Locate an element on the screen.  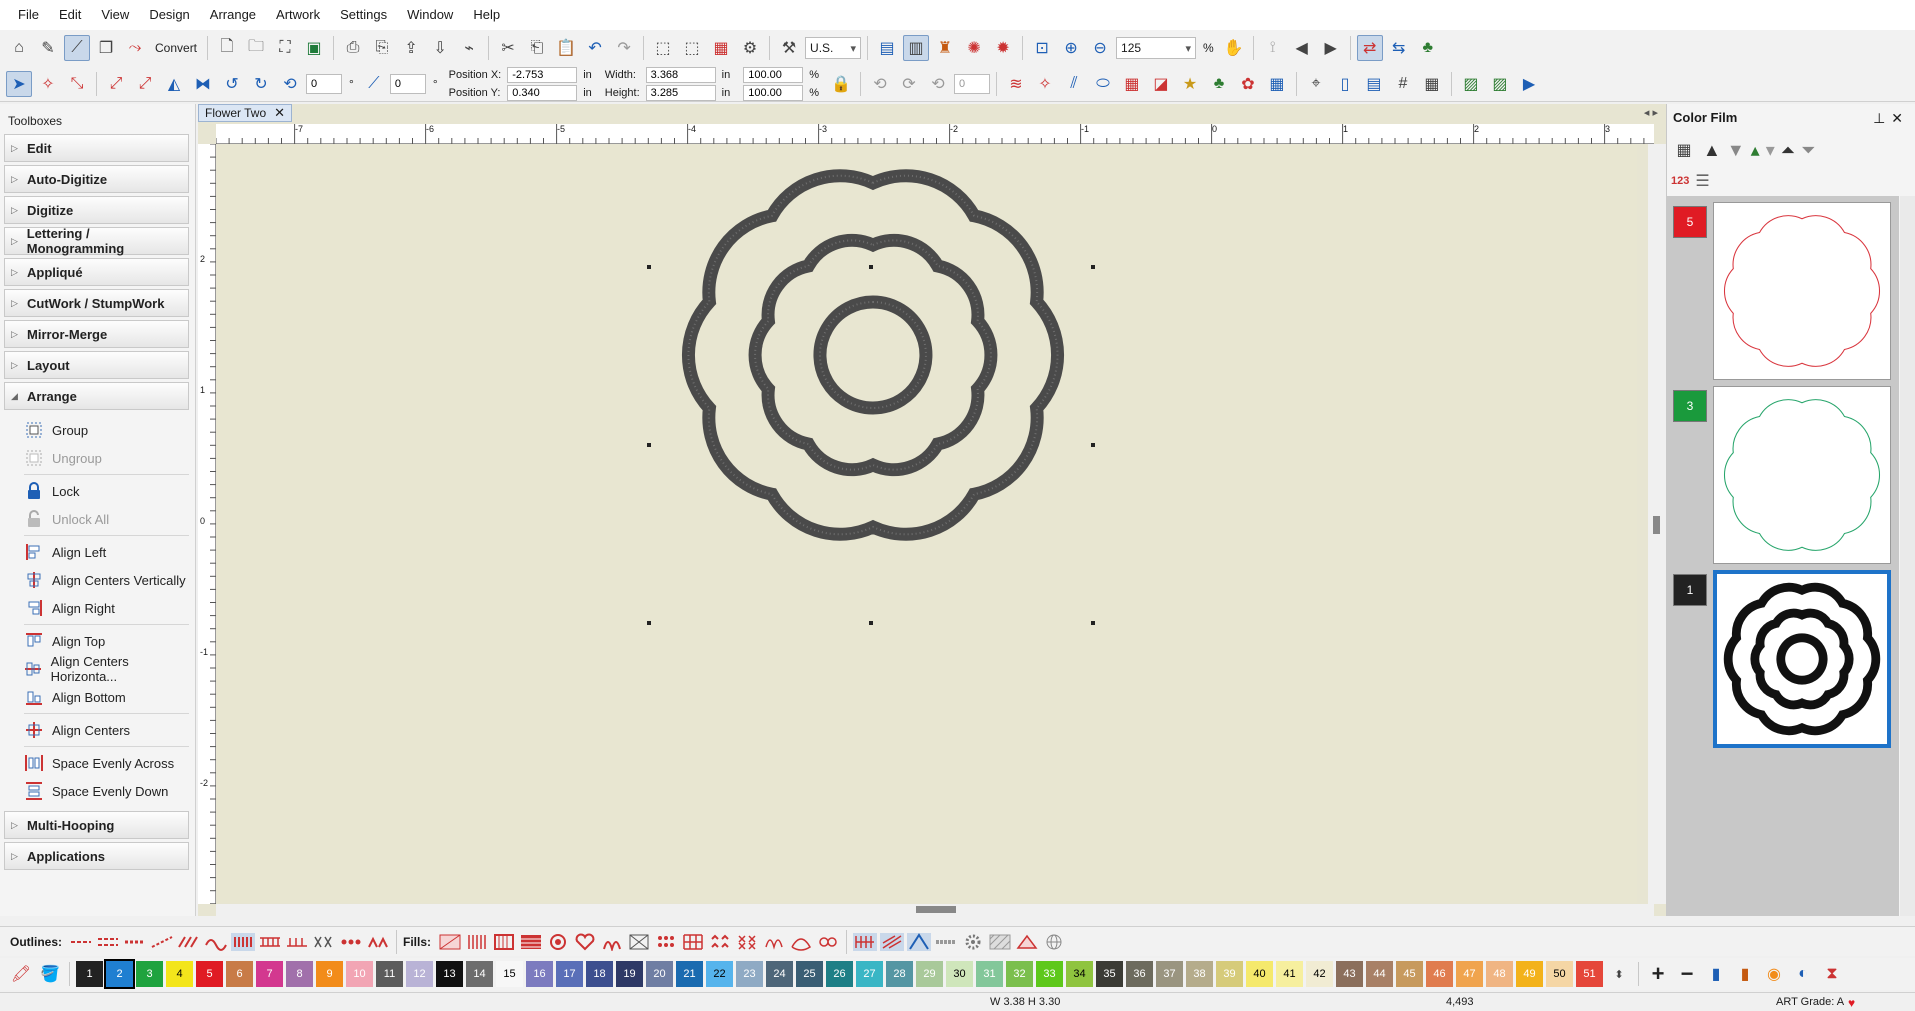
tab-scroll-arrows: ◂ ▸ is located at coordinates (1651, 112).